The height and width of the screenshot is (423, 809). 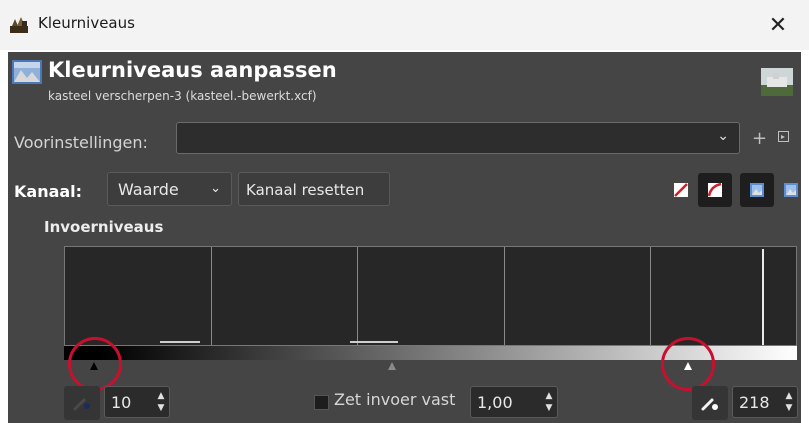 I want to click on channel-value: Waarde, so click(x=148, y=189).